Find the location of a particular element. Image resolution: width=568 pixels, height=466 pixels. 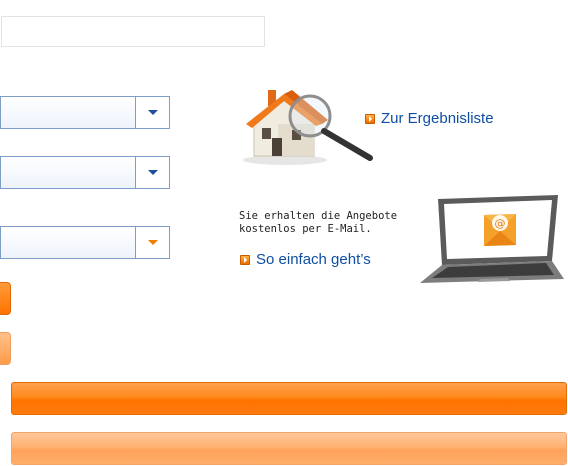

email-info-line-2: kostenlos per E-Mail. is located at coordinates (305, 229).